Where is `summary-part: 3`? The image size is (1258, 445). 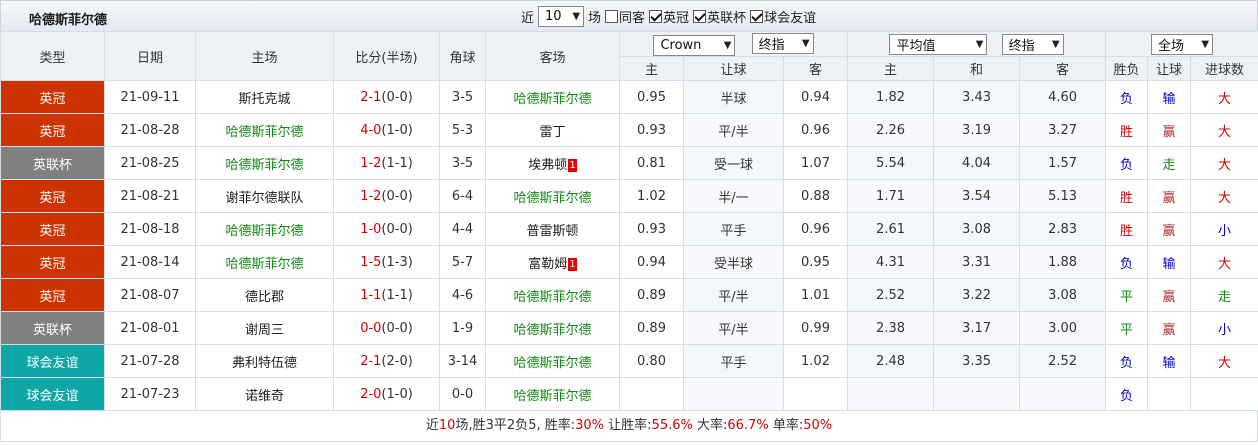 summary-part: 3 is located at coordinates (489, 425).